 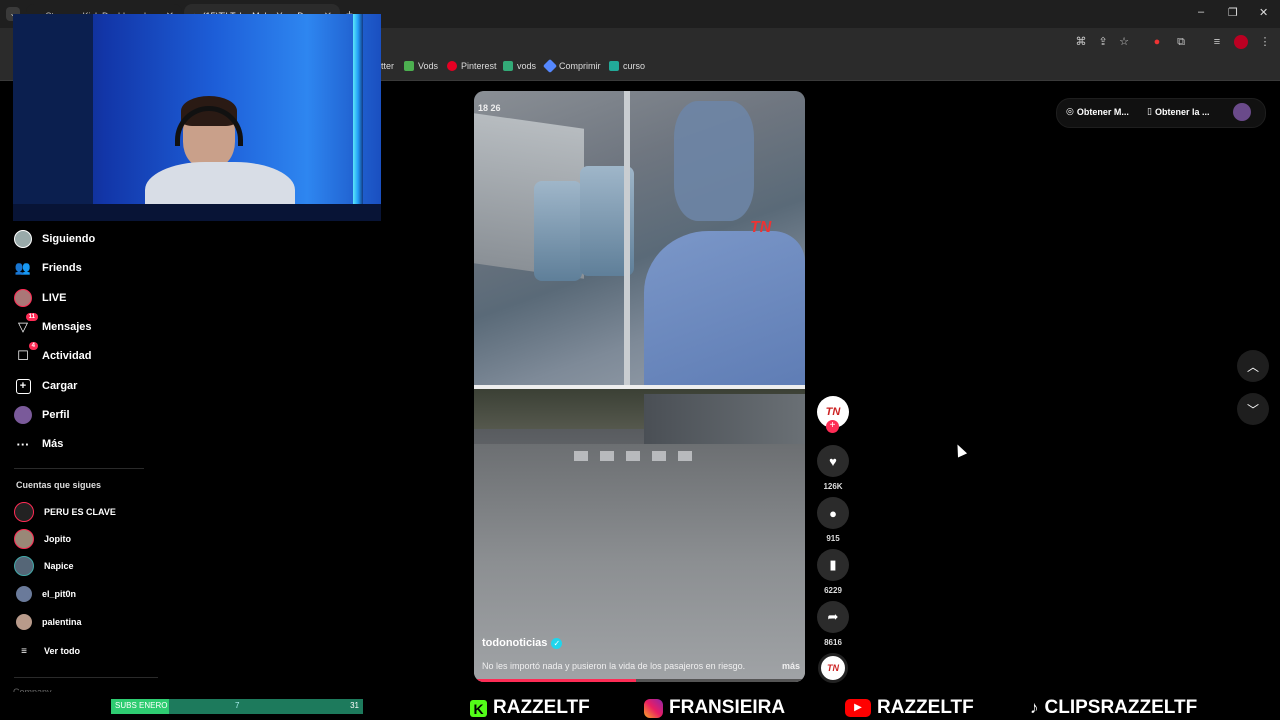 I want to click on webcam-overlay, so click(x=197, y=117).